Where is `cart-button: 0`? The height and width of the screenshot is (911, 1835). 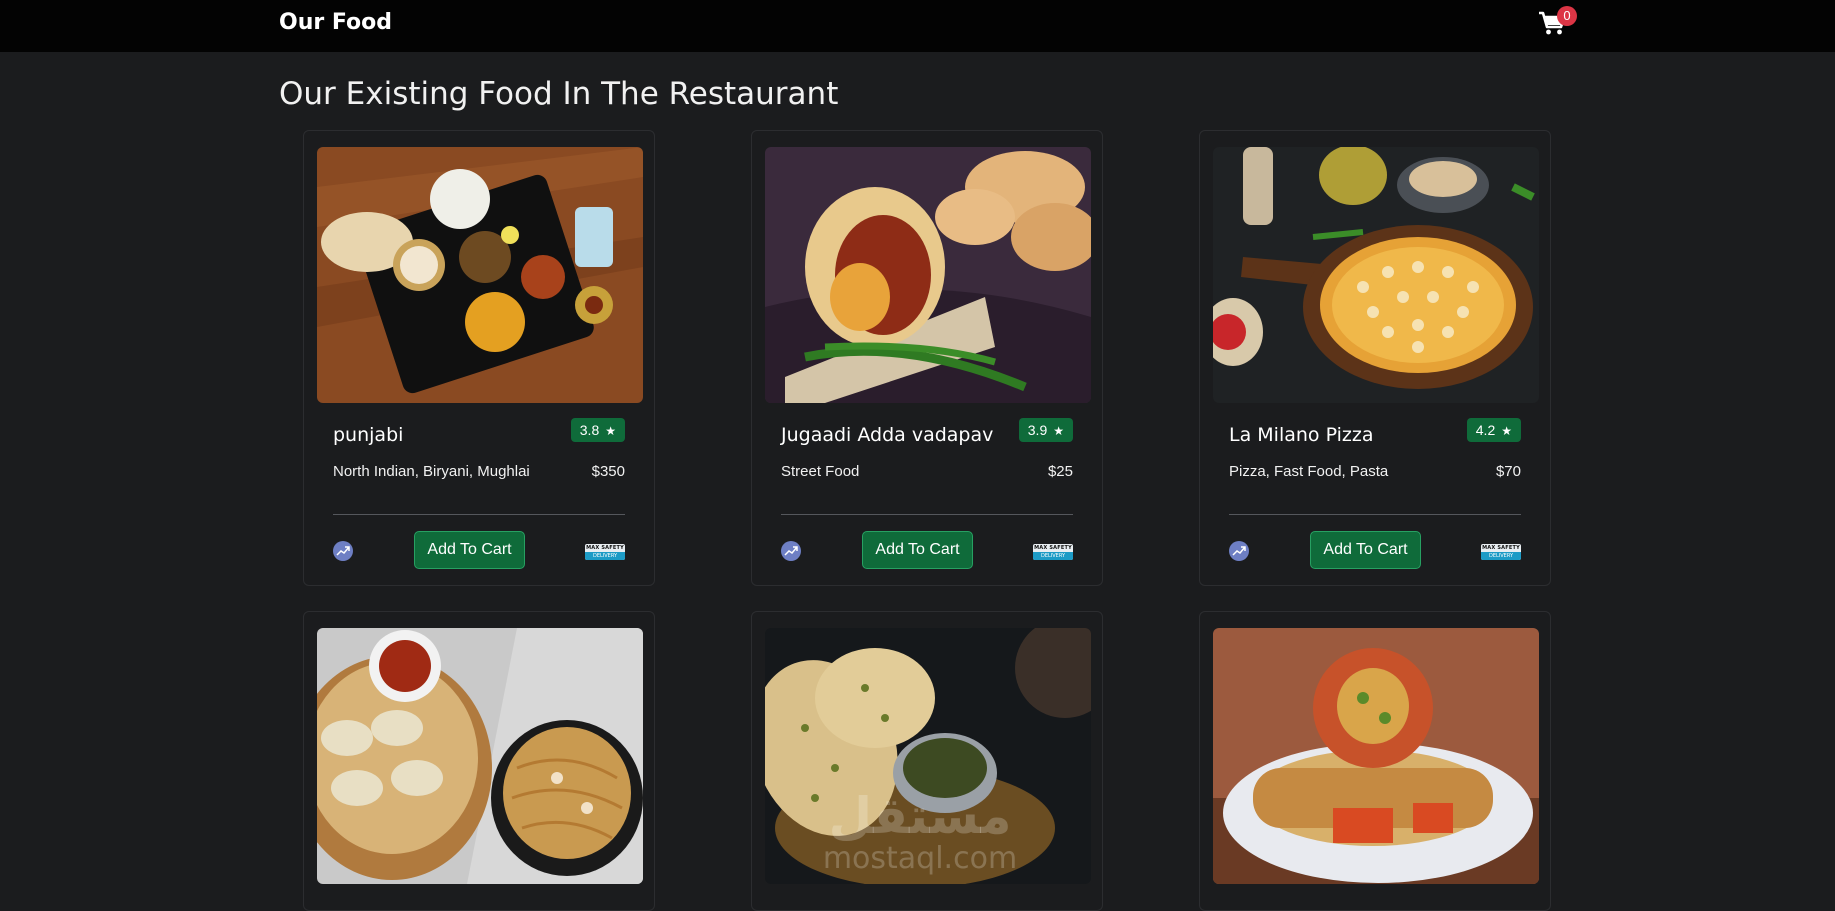 cart-button: 0 is located at coordinates (1556, 23).